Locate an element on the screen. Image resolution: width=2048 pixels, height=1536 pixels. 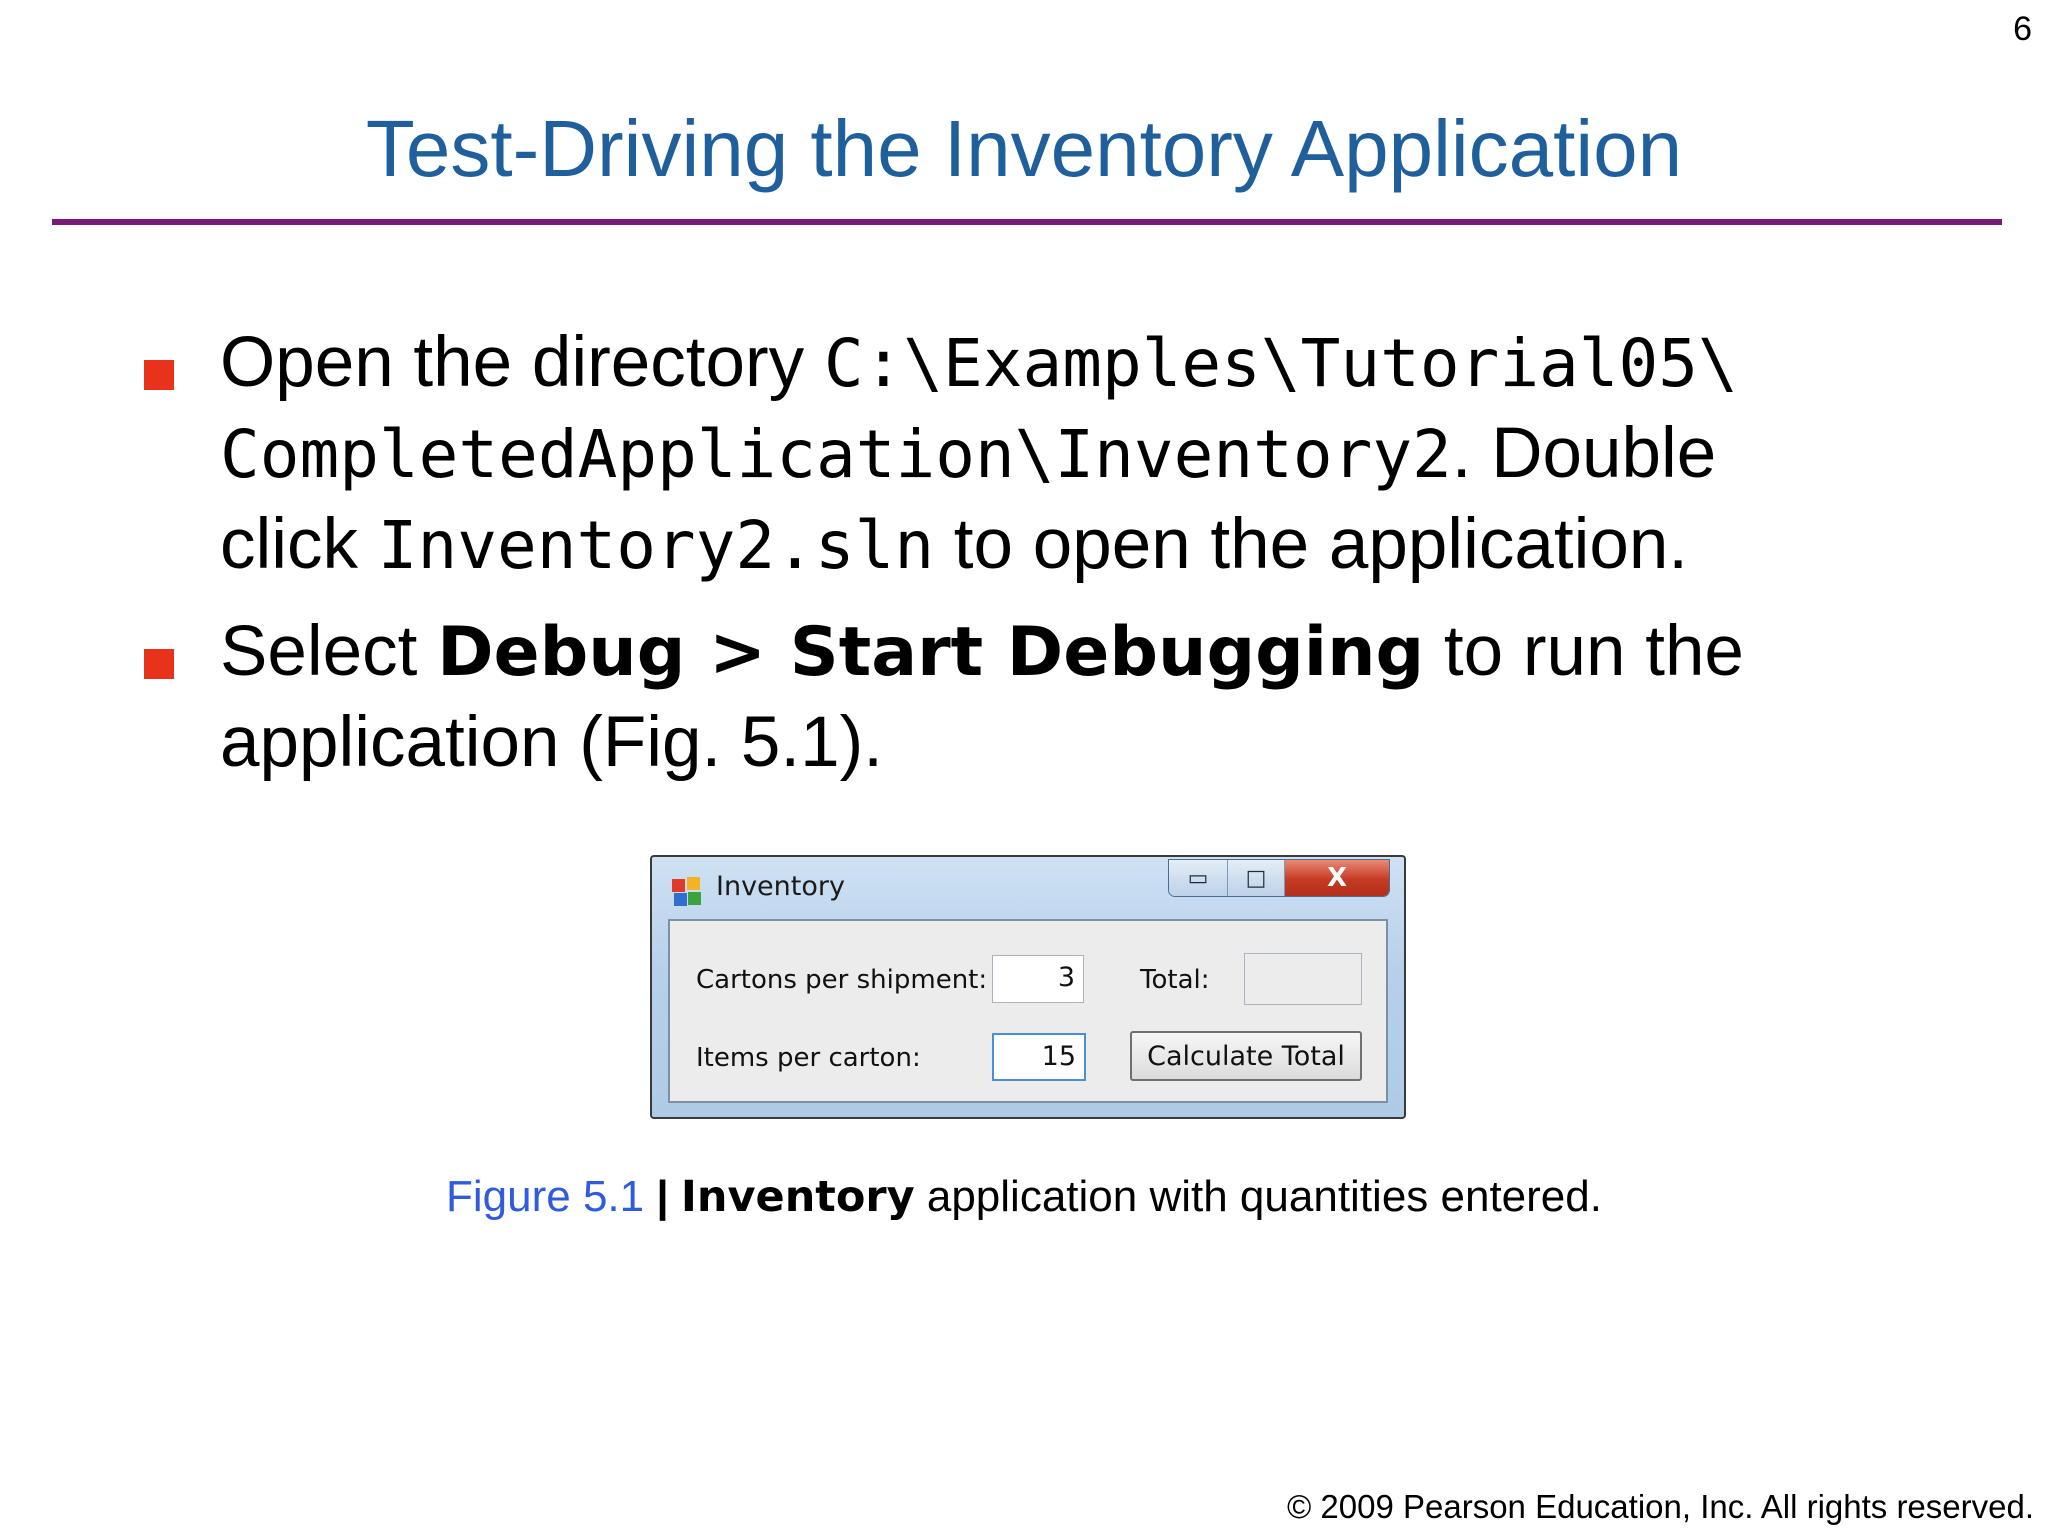
menu-path-text: Debug > Start Debugging is located at coordinates (931, 652).